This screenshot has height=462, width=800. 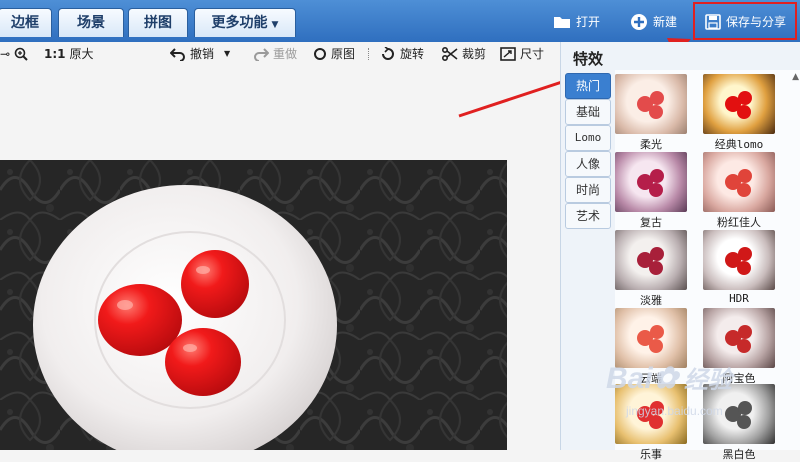 I want to click on tab-label: 更多功能, so click(x=239, y=23).